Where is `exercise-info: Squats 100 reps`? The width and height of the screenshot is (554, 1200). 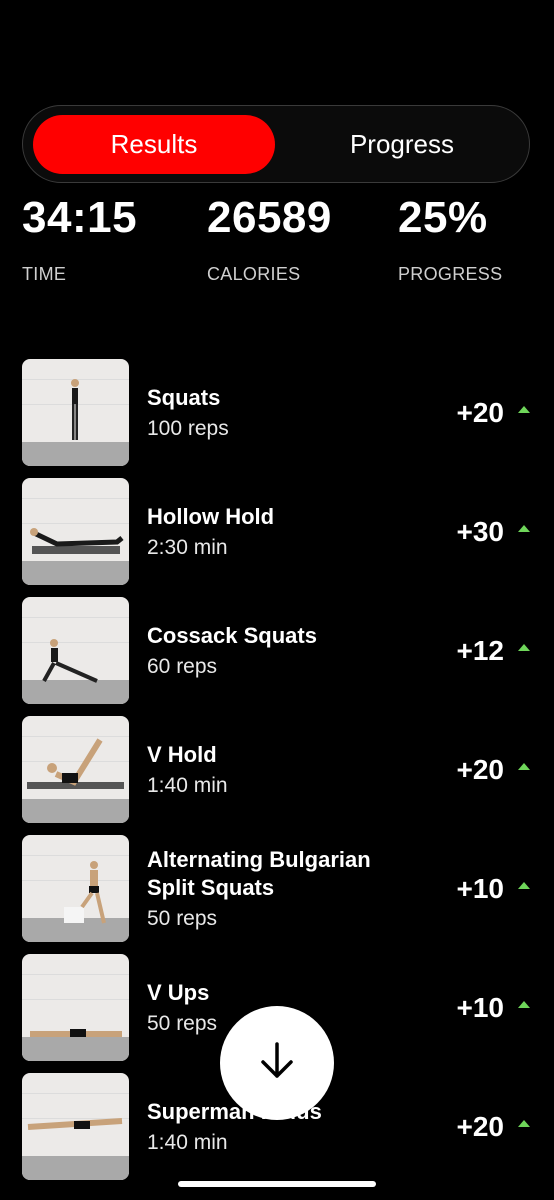 exercise-info: Squats 100 reps is located at coordinates (272, 412).